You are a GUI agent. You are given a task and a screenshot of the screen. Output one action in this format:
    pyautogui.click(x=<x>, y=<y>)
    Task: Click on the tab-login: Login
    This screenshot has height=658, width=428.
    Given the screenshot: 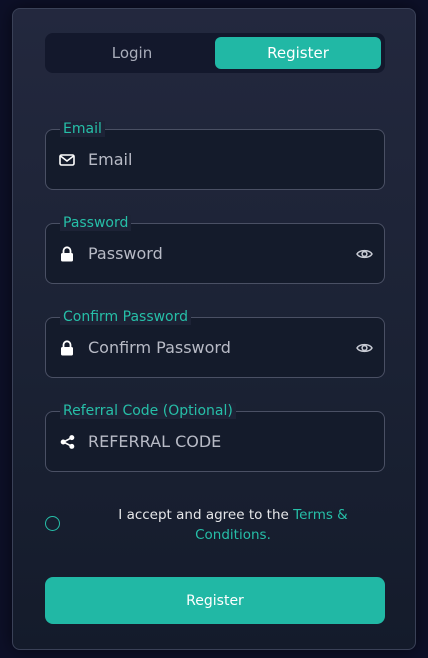 What is the action you would take?
    pyautogui.click(x=132, y=53)
    